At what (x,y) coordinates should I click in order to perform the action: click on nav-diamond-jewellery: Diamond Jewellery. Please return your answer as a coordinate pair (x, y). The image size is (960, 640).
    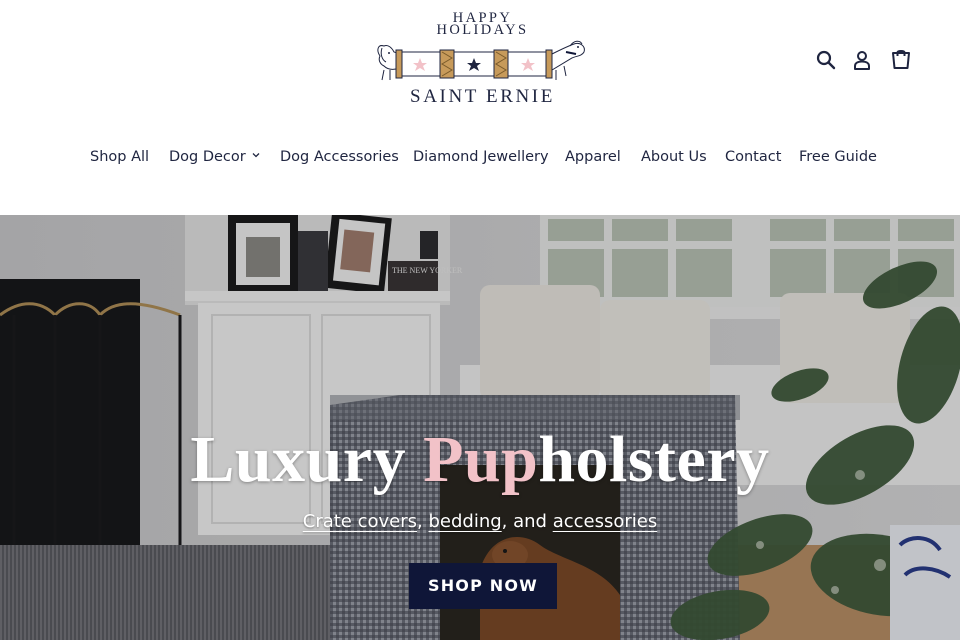
    Looking at the image, I should click on (481, 157).